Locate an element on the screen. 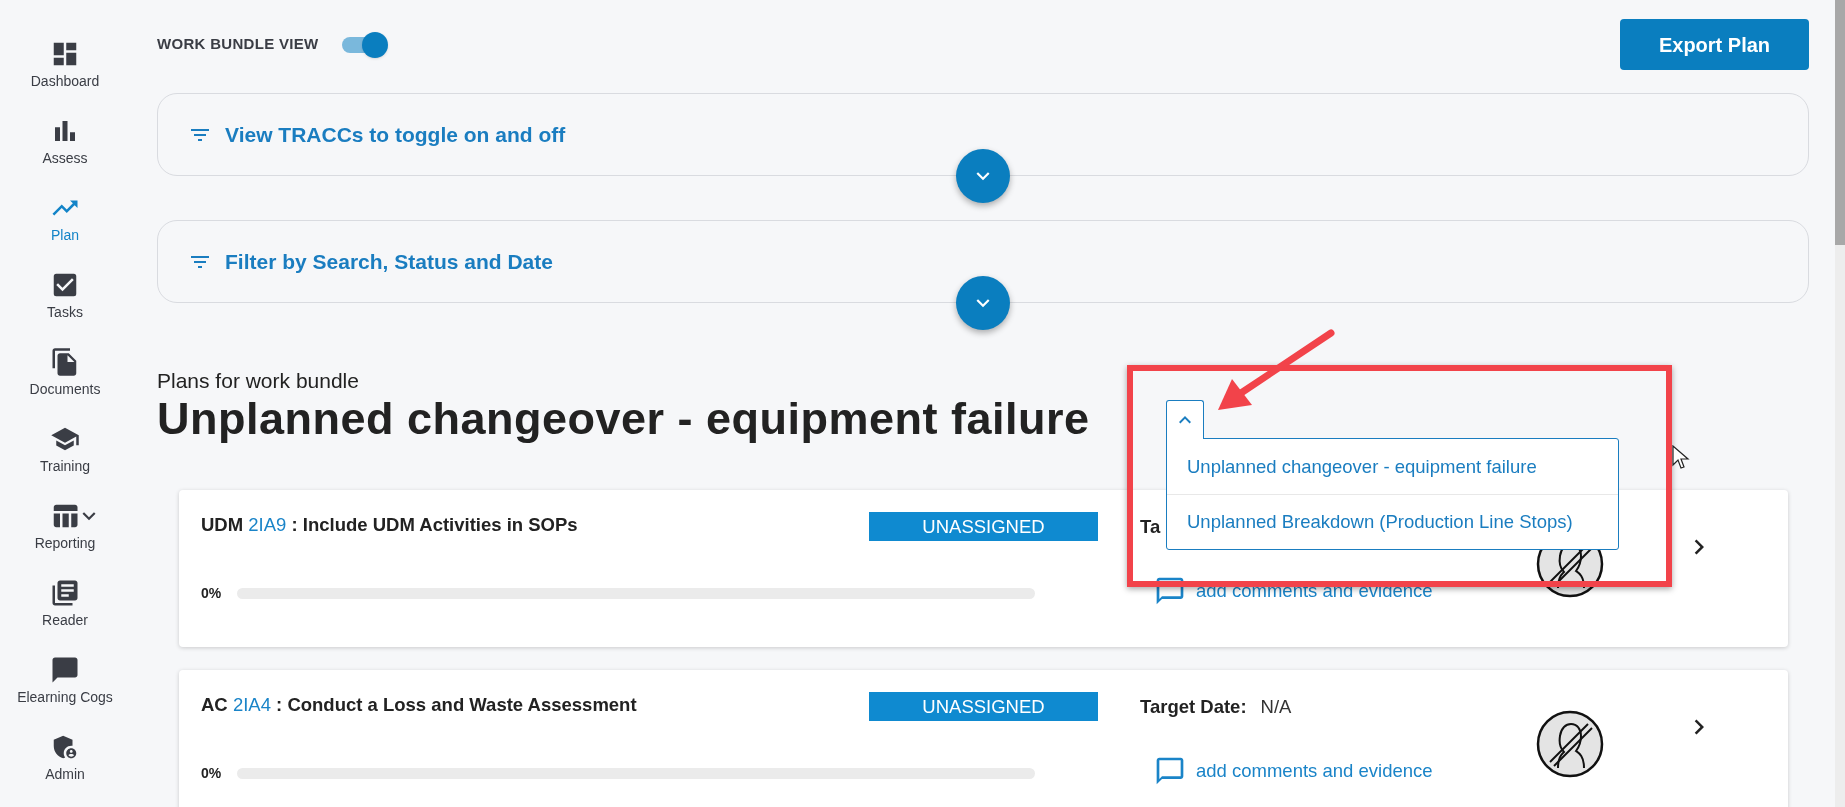 This screenshot has height=807, width=1845. no-user-avatar-icon is located at coordinates (1570, 744).